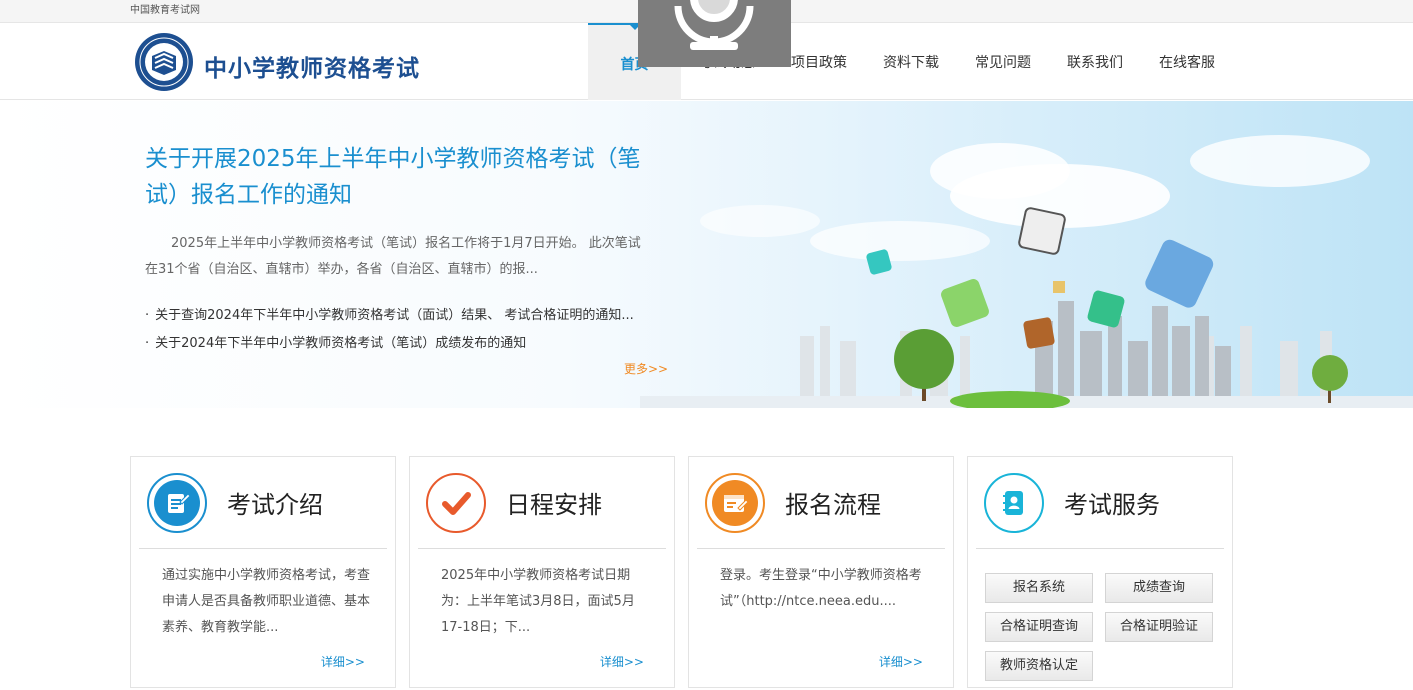  I want to click on certificate-verify-button: 合格证明验证, so click(1159, 627).